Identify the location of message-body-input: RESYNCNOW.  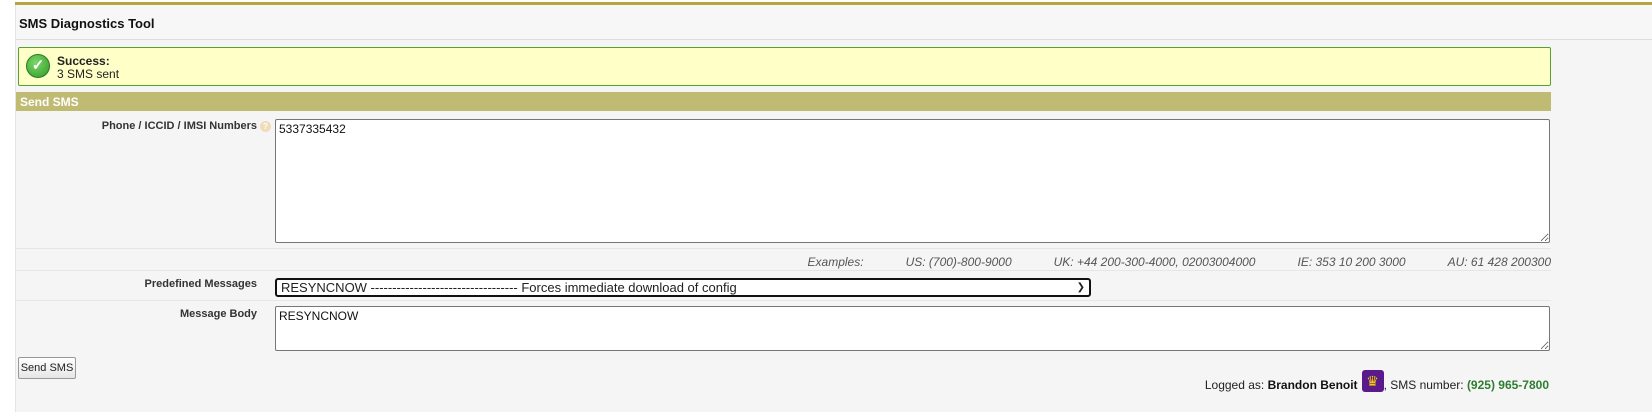
(912, 328).